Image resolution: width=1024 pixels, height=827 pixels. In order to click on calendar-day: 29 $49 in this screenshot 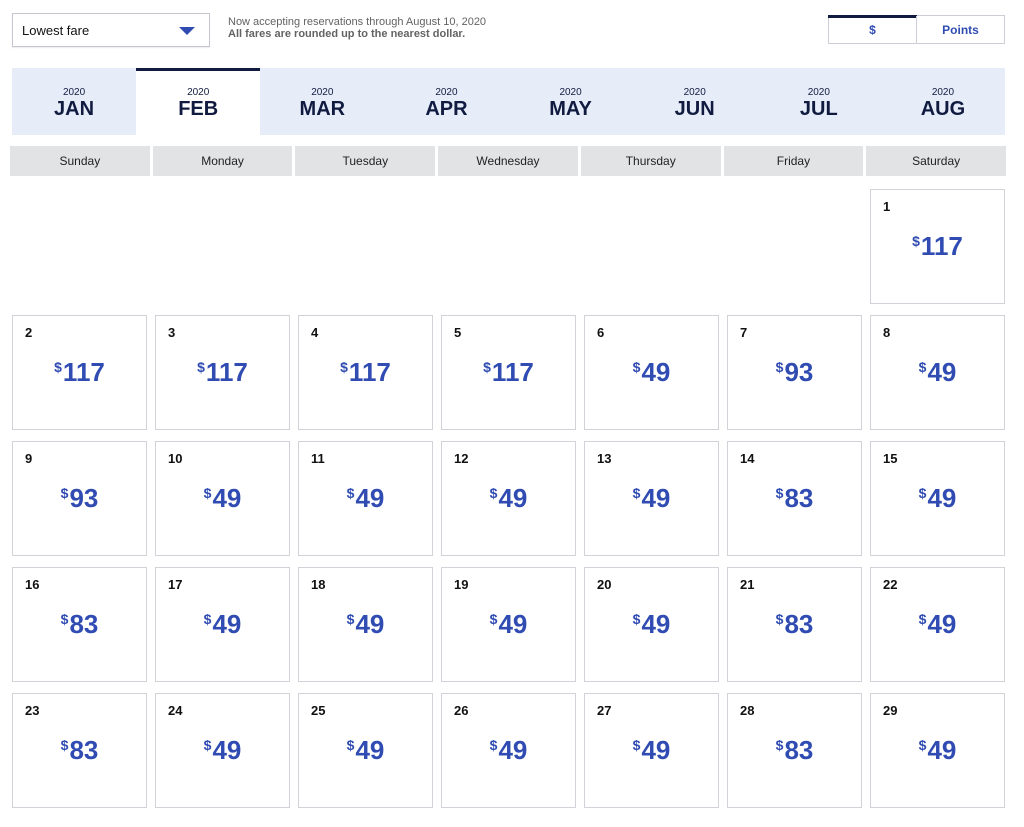, I will do `click(937, 750)`.